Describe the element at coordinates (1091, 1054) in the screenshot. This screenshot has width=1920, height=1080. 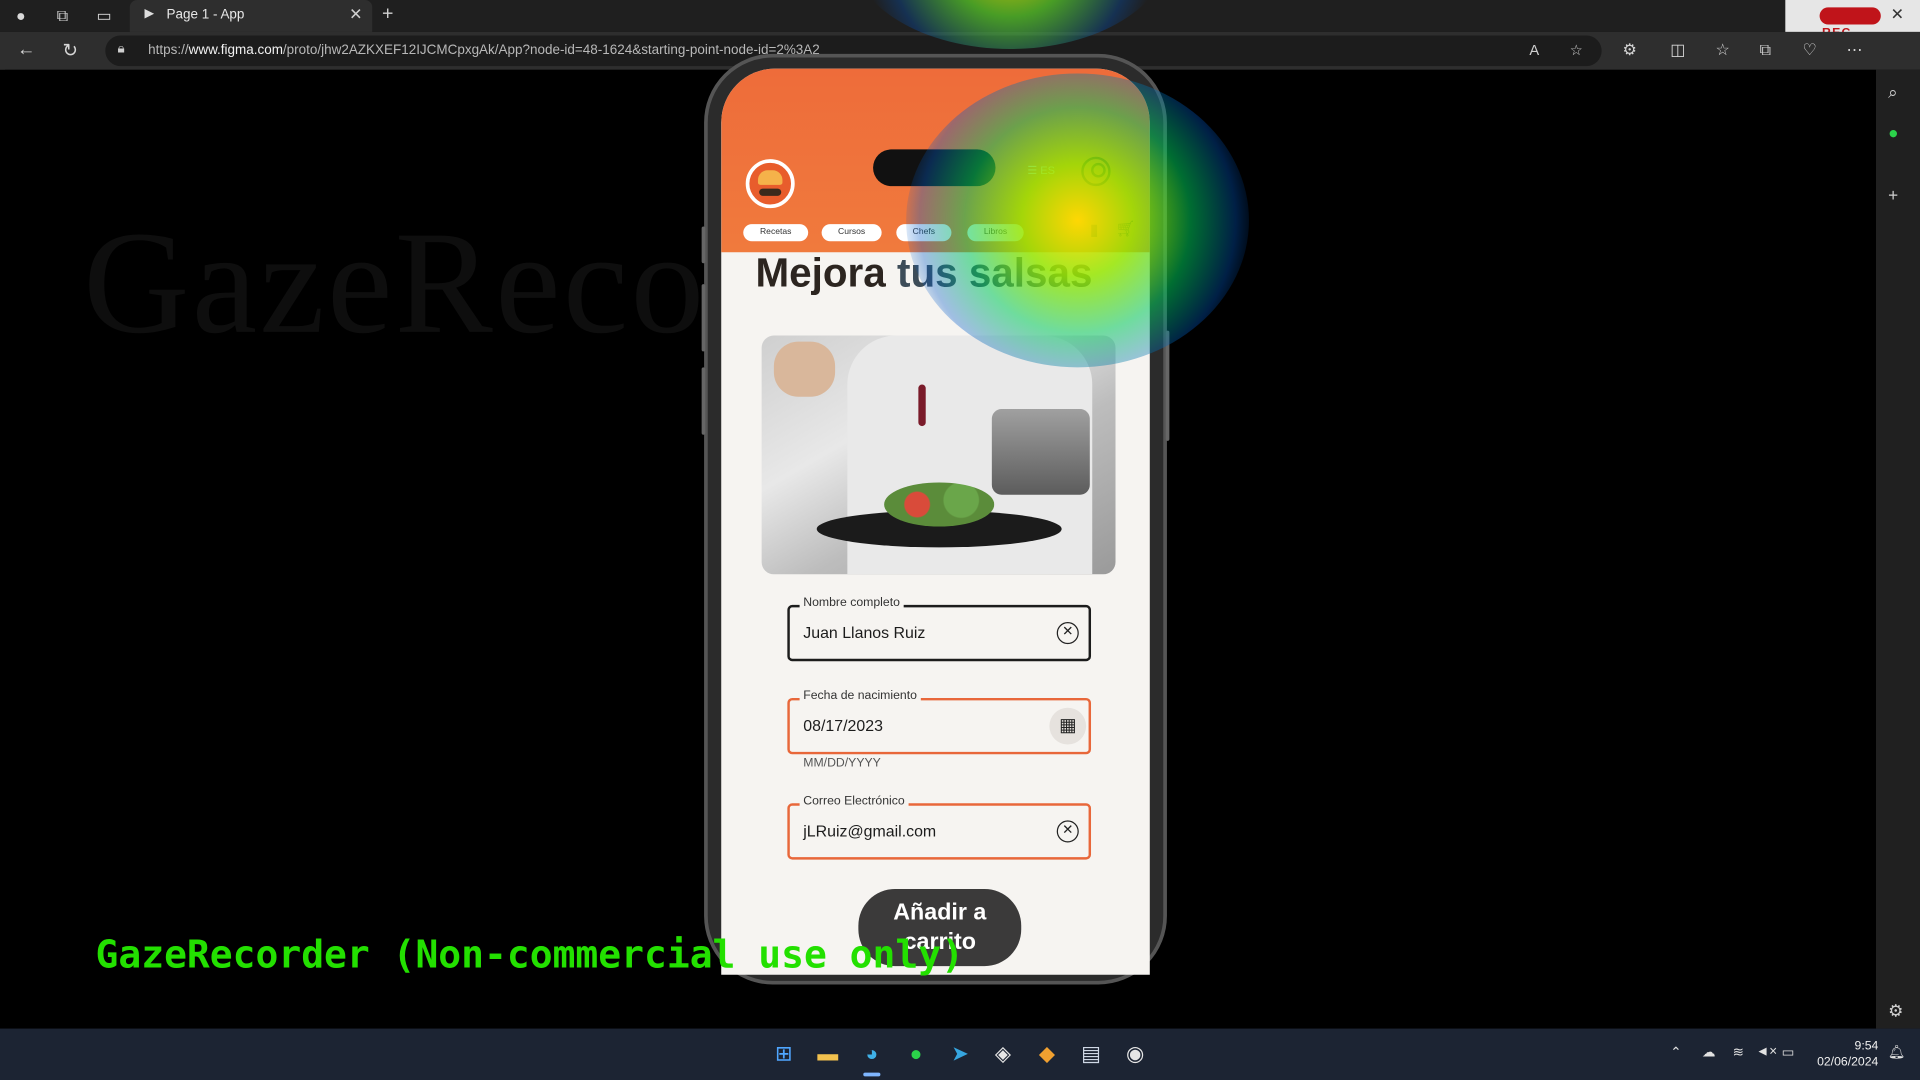
I see `notepad-icon: ▤` at that location.